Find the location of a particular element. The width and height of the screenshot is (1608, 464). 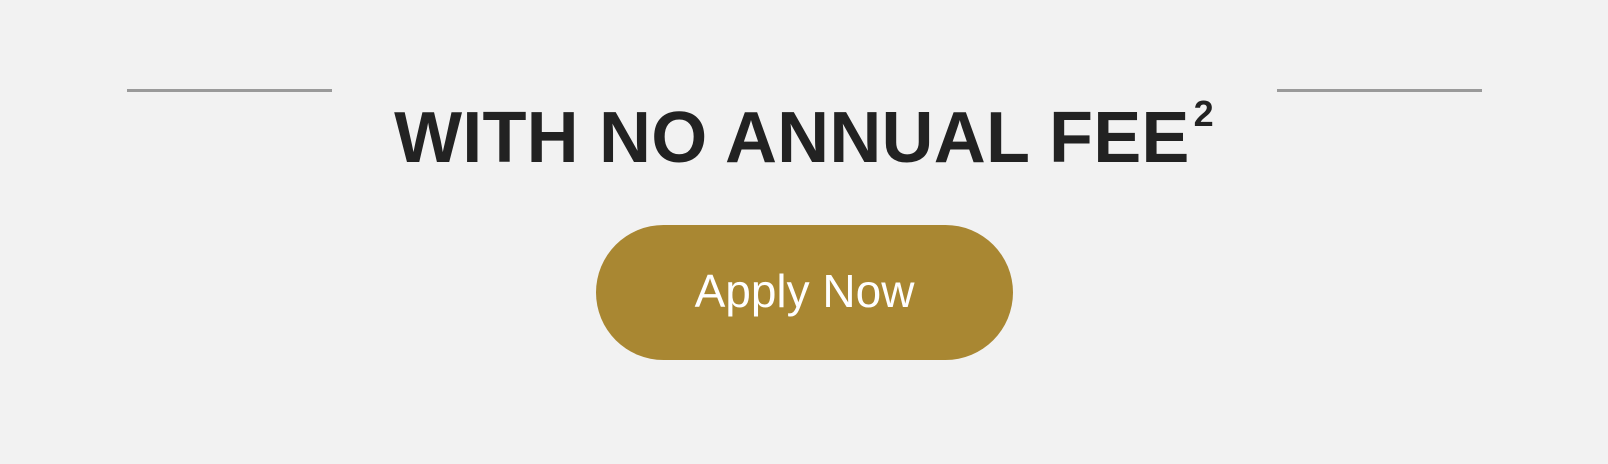

headline-footnote-marker: 2 is located at coordinates (1203, 114).